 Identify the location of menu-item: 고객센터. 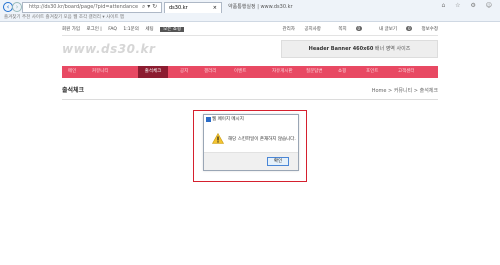
(406, 72).